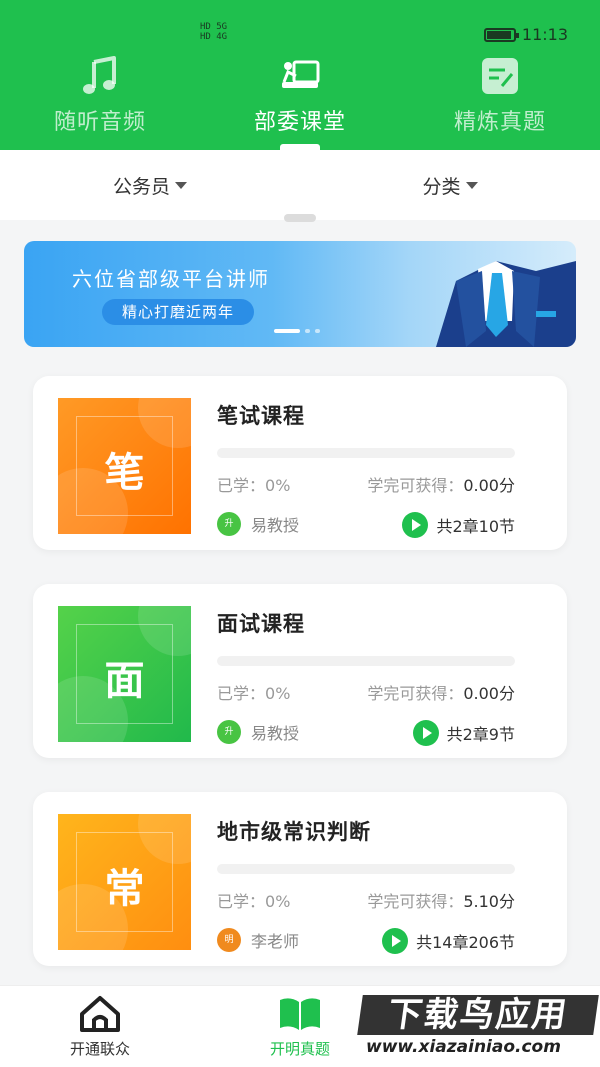 Image resolution: width=600 pixels, height=1067 pixels. What do you see at coordinates (465, 942) in the screenshot?
I see `chapter-count: 共14章206节` at bounding box center [465, 942].